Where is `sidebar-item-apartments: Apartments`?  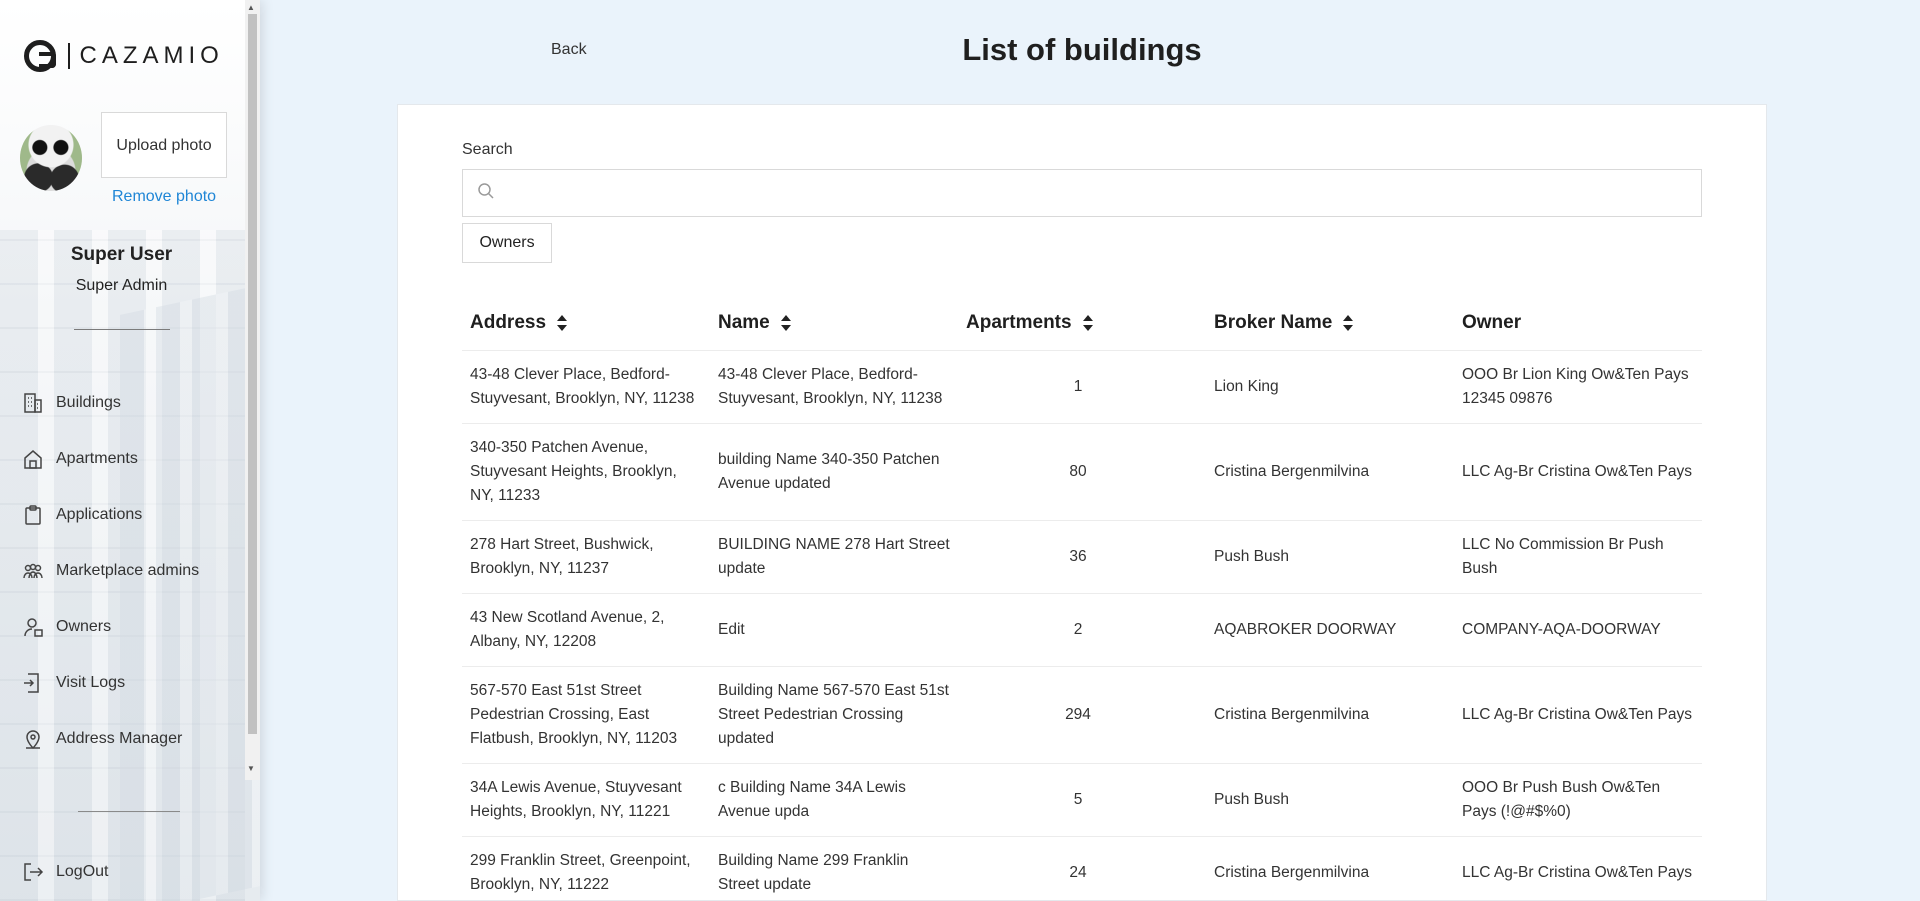
sidebar-item-apartments: Apartments is located at coordinates (110, 459).